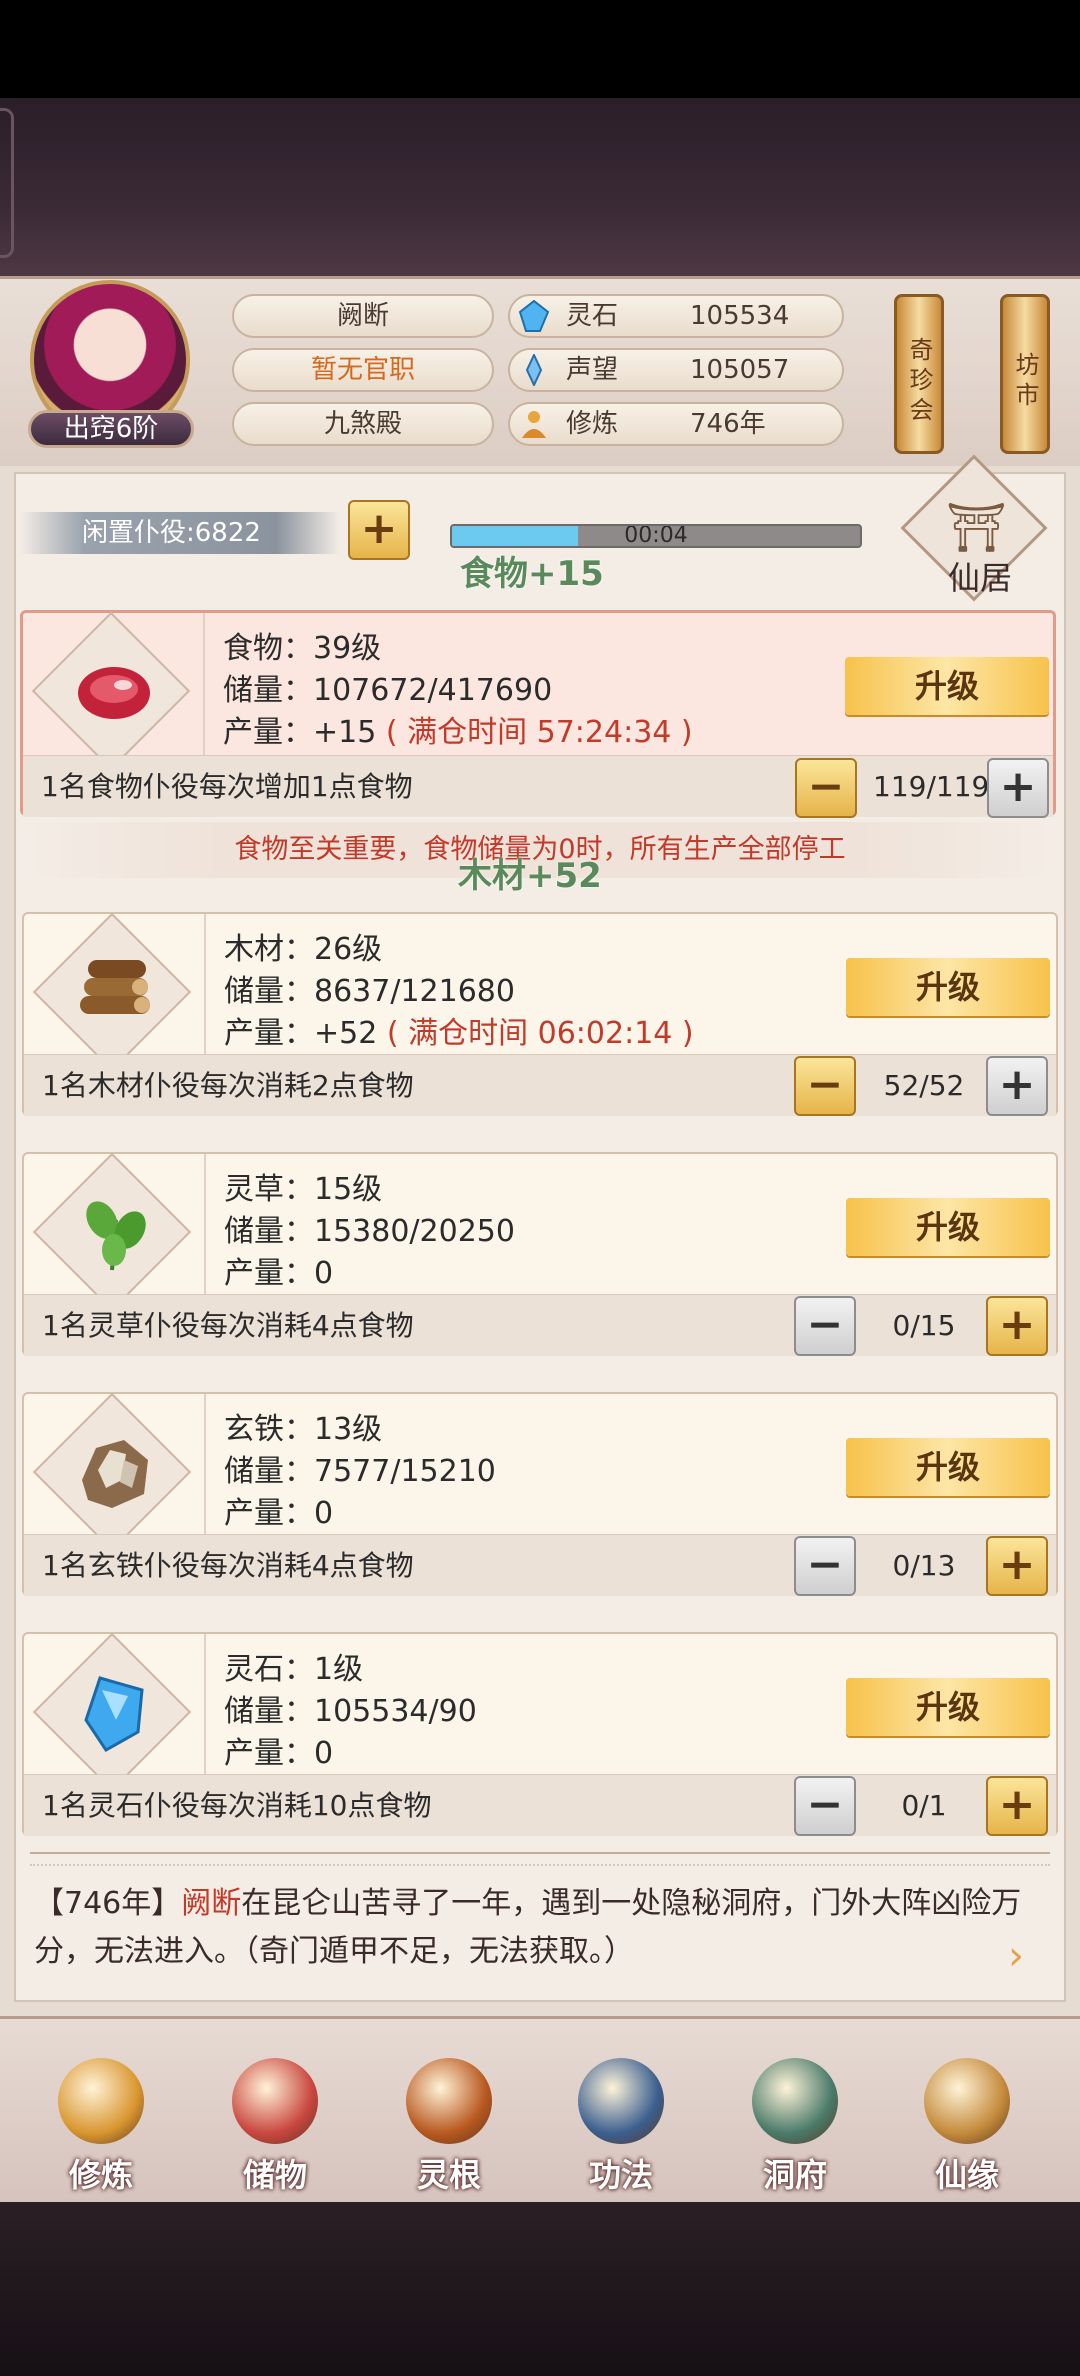  What do you see at coordinates (924, 1805) in the screenshot?
I see `servant-count: 0/1` at bounding box center [924, 1805].